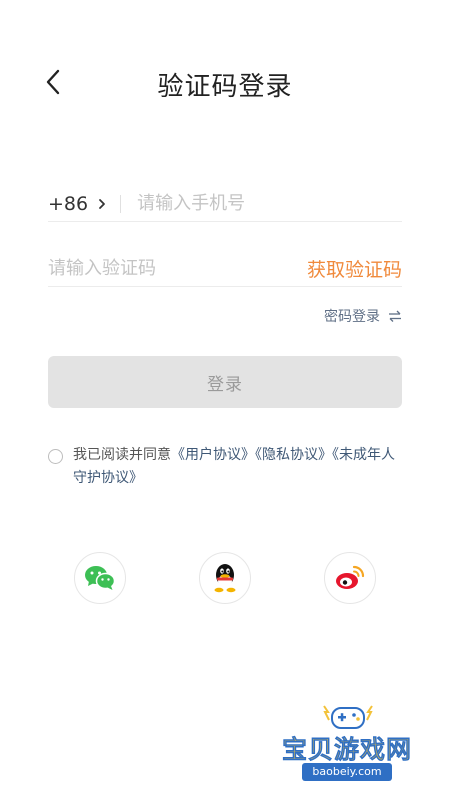  I want to click on header: 验证码登录, so click(225, 82).